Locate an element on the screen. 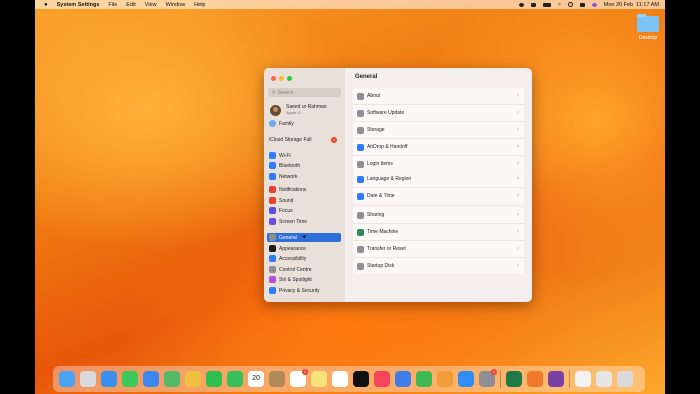 This screenshot has height=394, width=700. sidebar-item-label: Notifications is located at coordinates (293, 189).